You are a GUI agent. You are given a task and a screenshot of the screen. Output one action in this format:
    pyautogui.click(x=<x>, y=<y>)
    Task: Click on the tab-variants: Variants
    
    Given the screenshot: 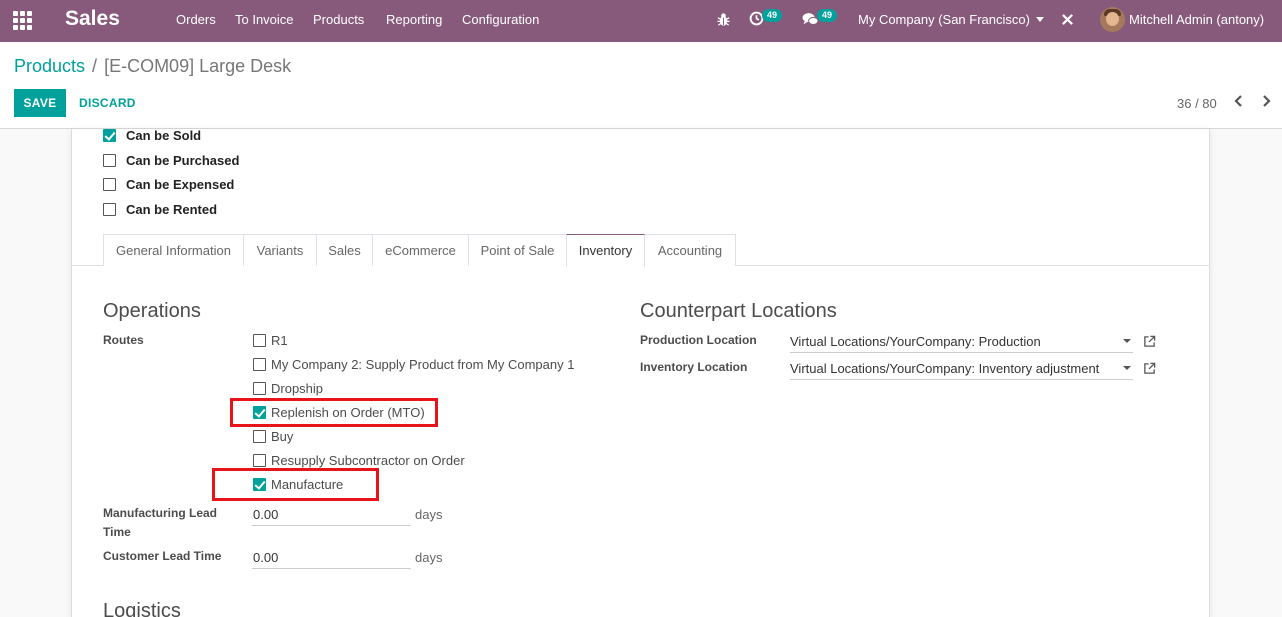 What is the action you would take?
    pyautogui.click(x=280, y=250)
    